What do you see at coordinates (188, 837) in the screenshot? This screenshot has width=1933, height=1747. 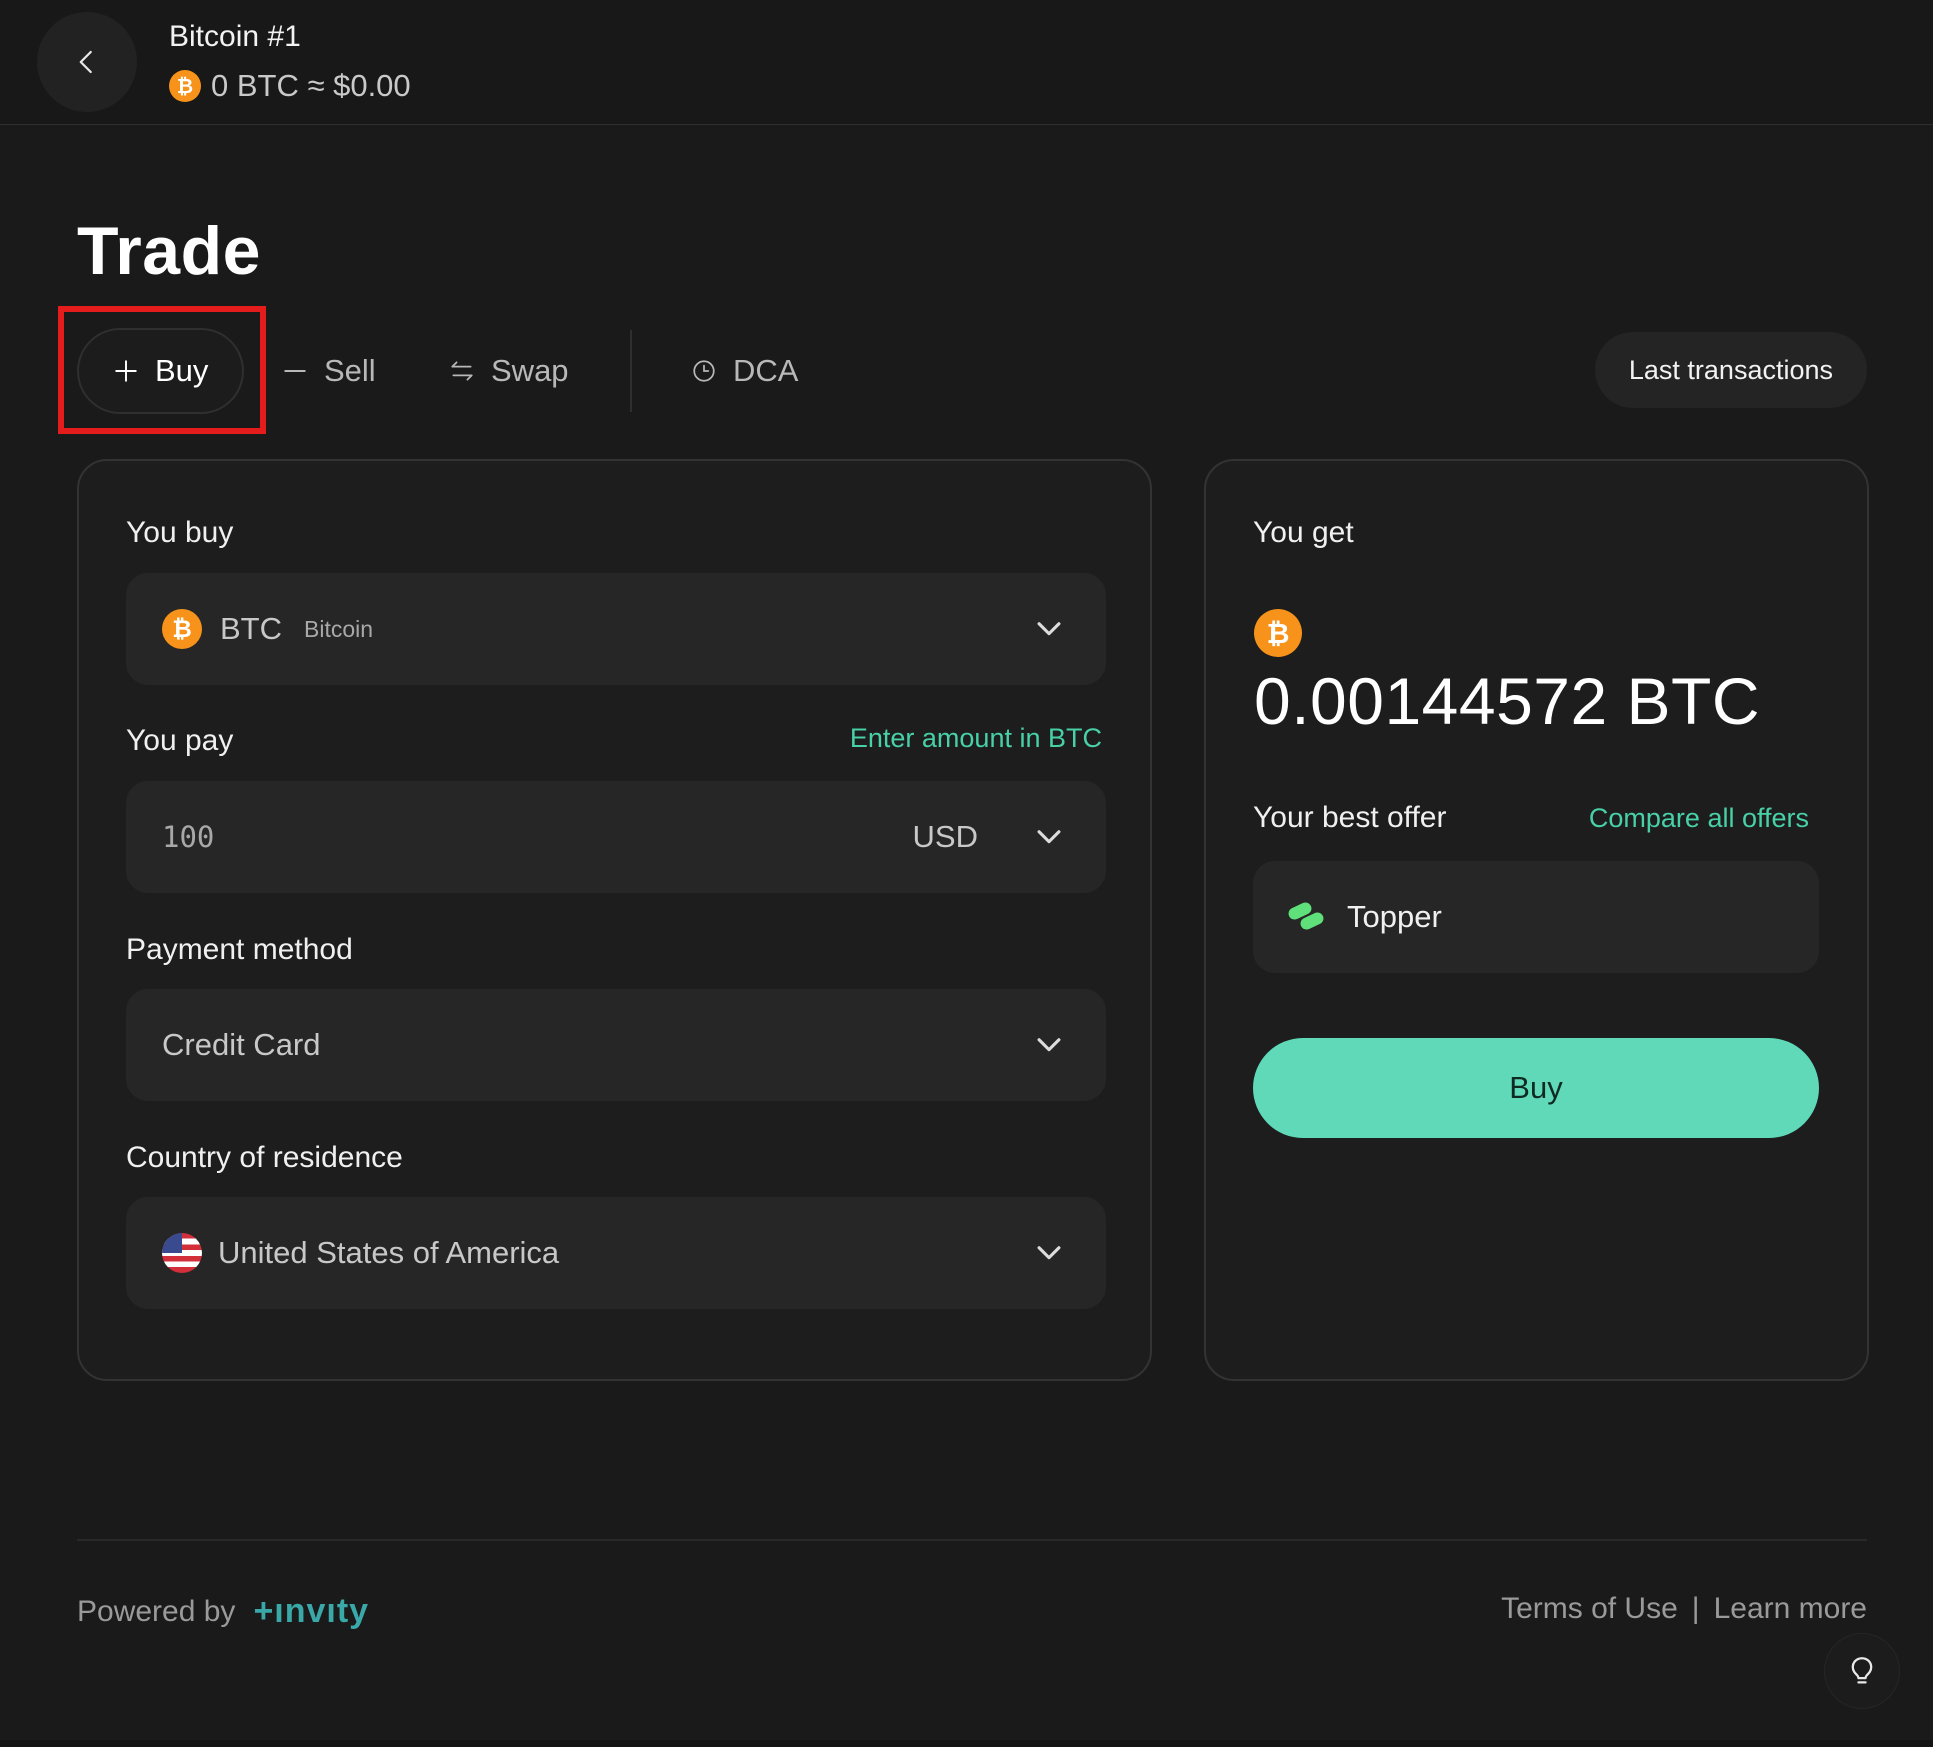 I see `pay-amount-input: 100` at bounding box center [188, 837].